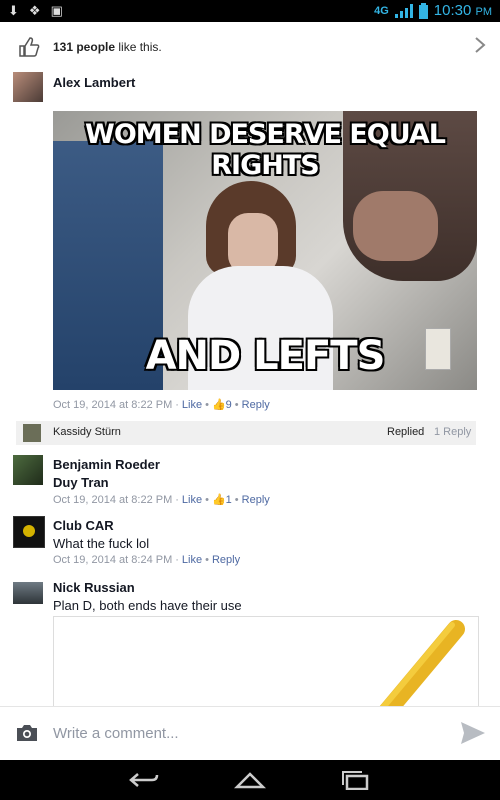  I want to click on comment-meta: Oct 19, 2014 at 8:22 PM · Like • 👍1 • Reply, so click(161, 500).